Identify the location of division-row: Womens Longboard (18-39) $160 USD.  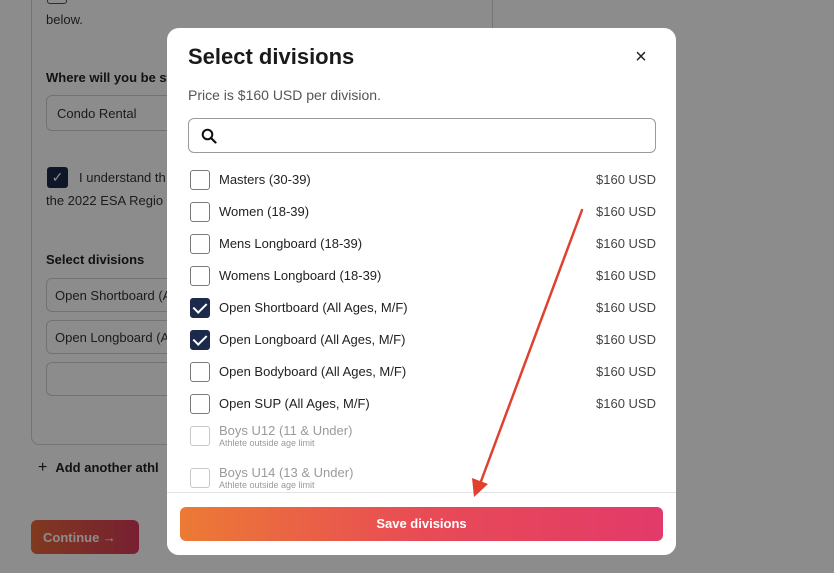
(421, 277).